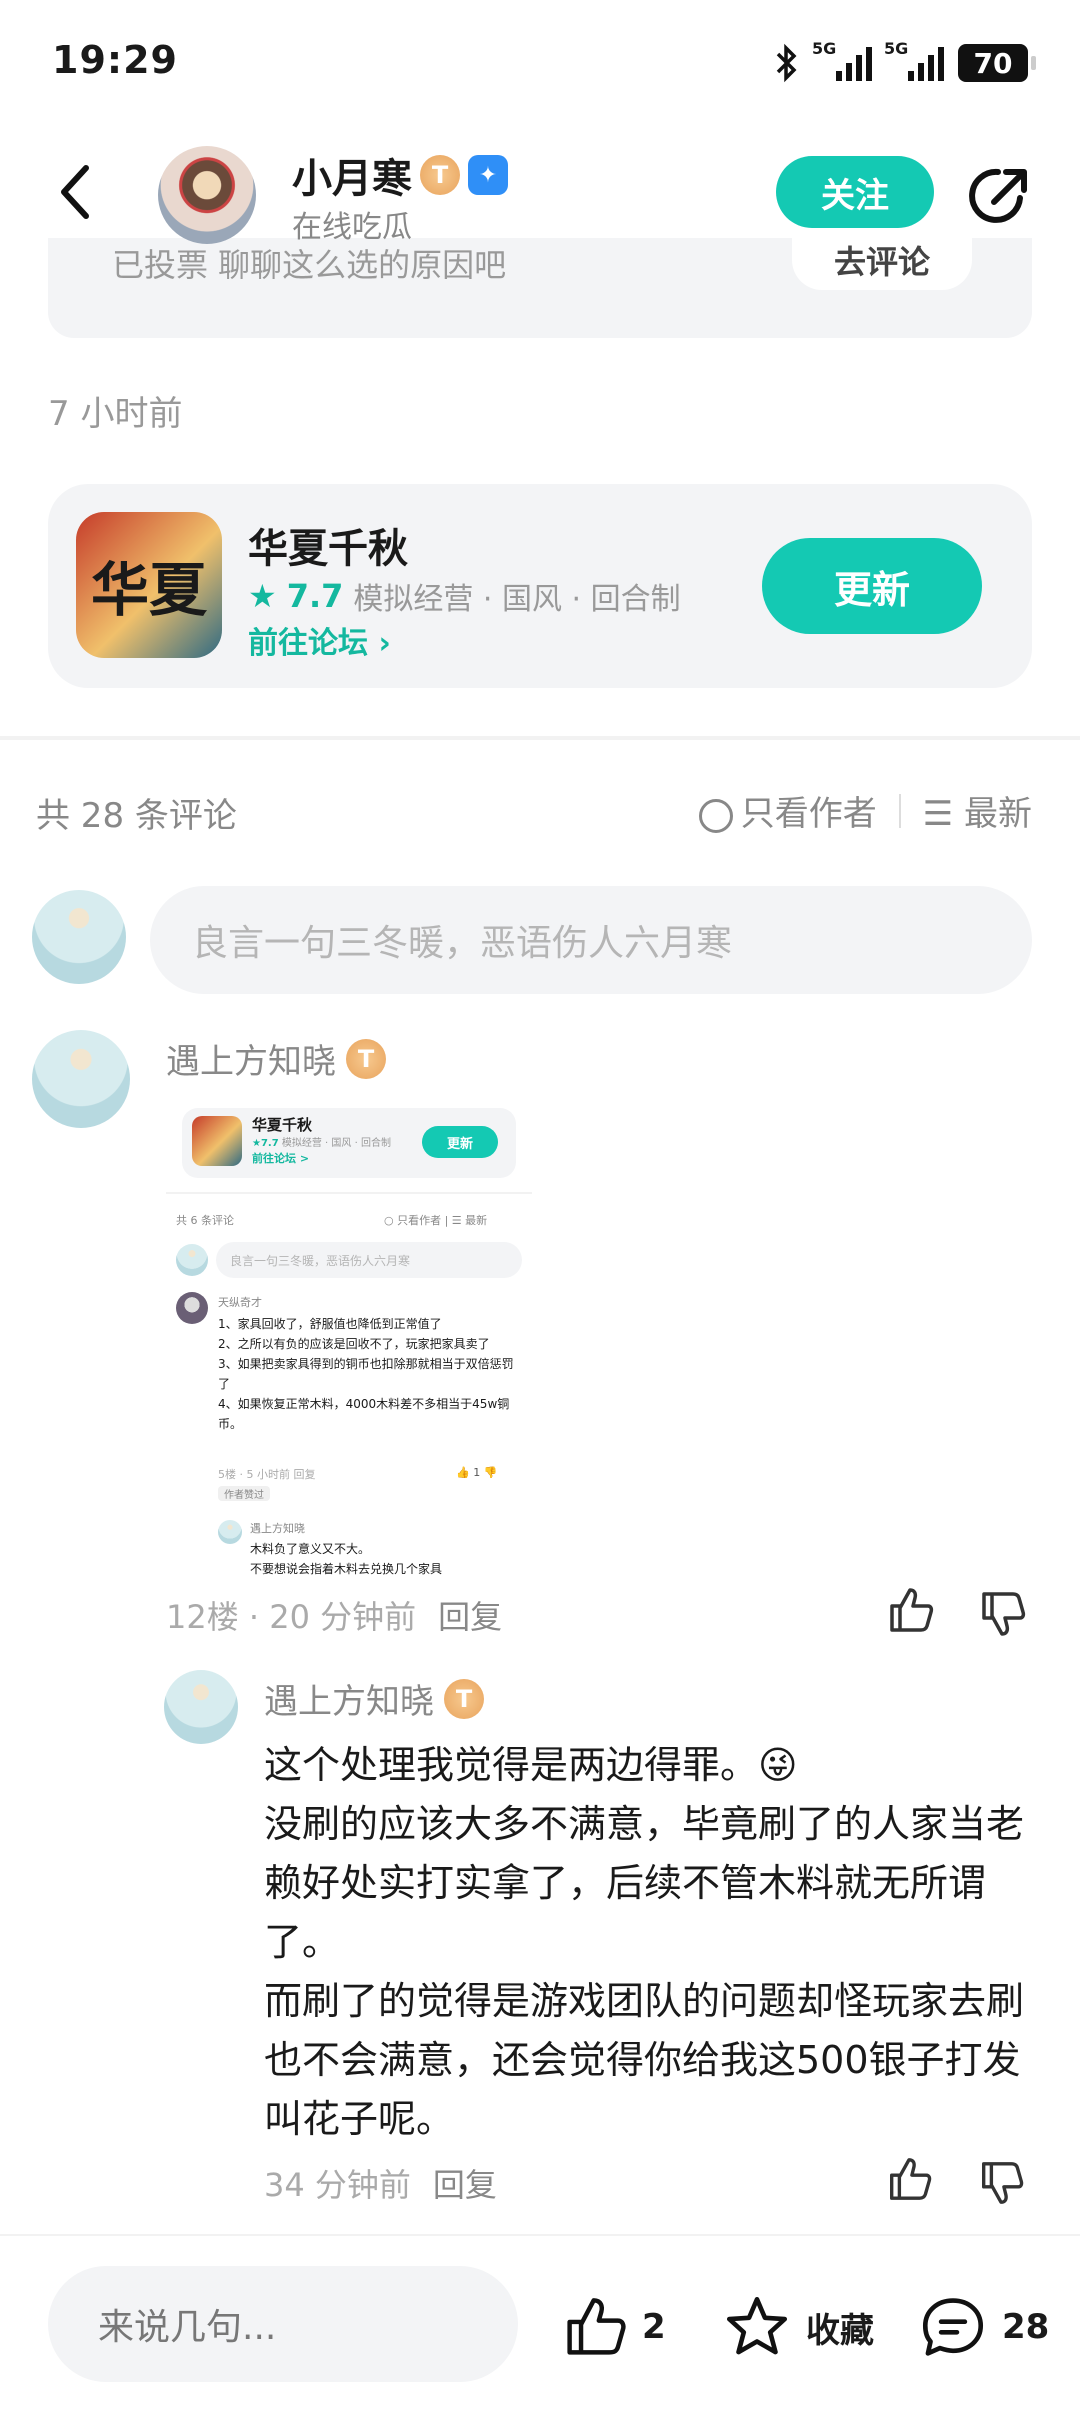 This screenshot has width=1080, height=2414. I want to click on status-icons: 5G 5G 70, so click(905, 63).